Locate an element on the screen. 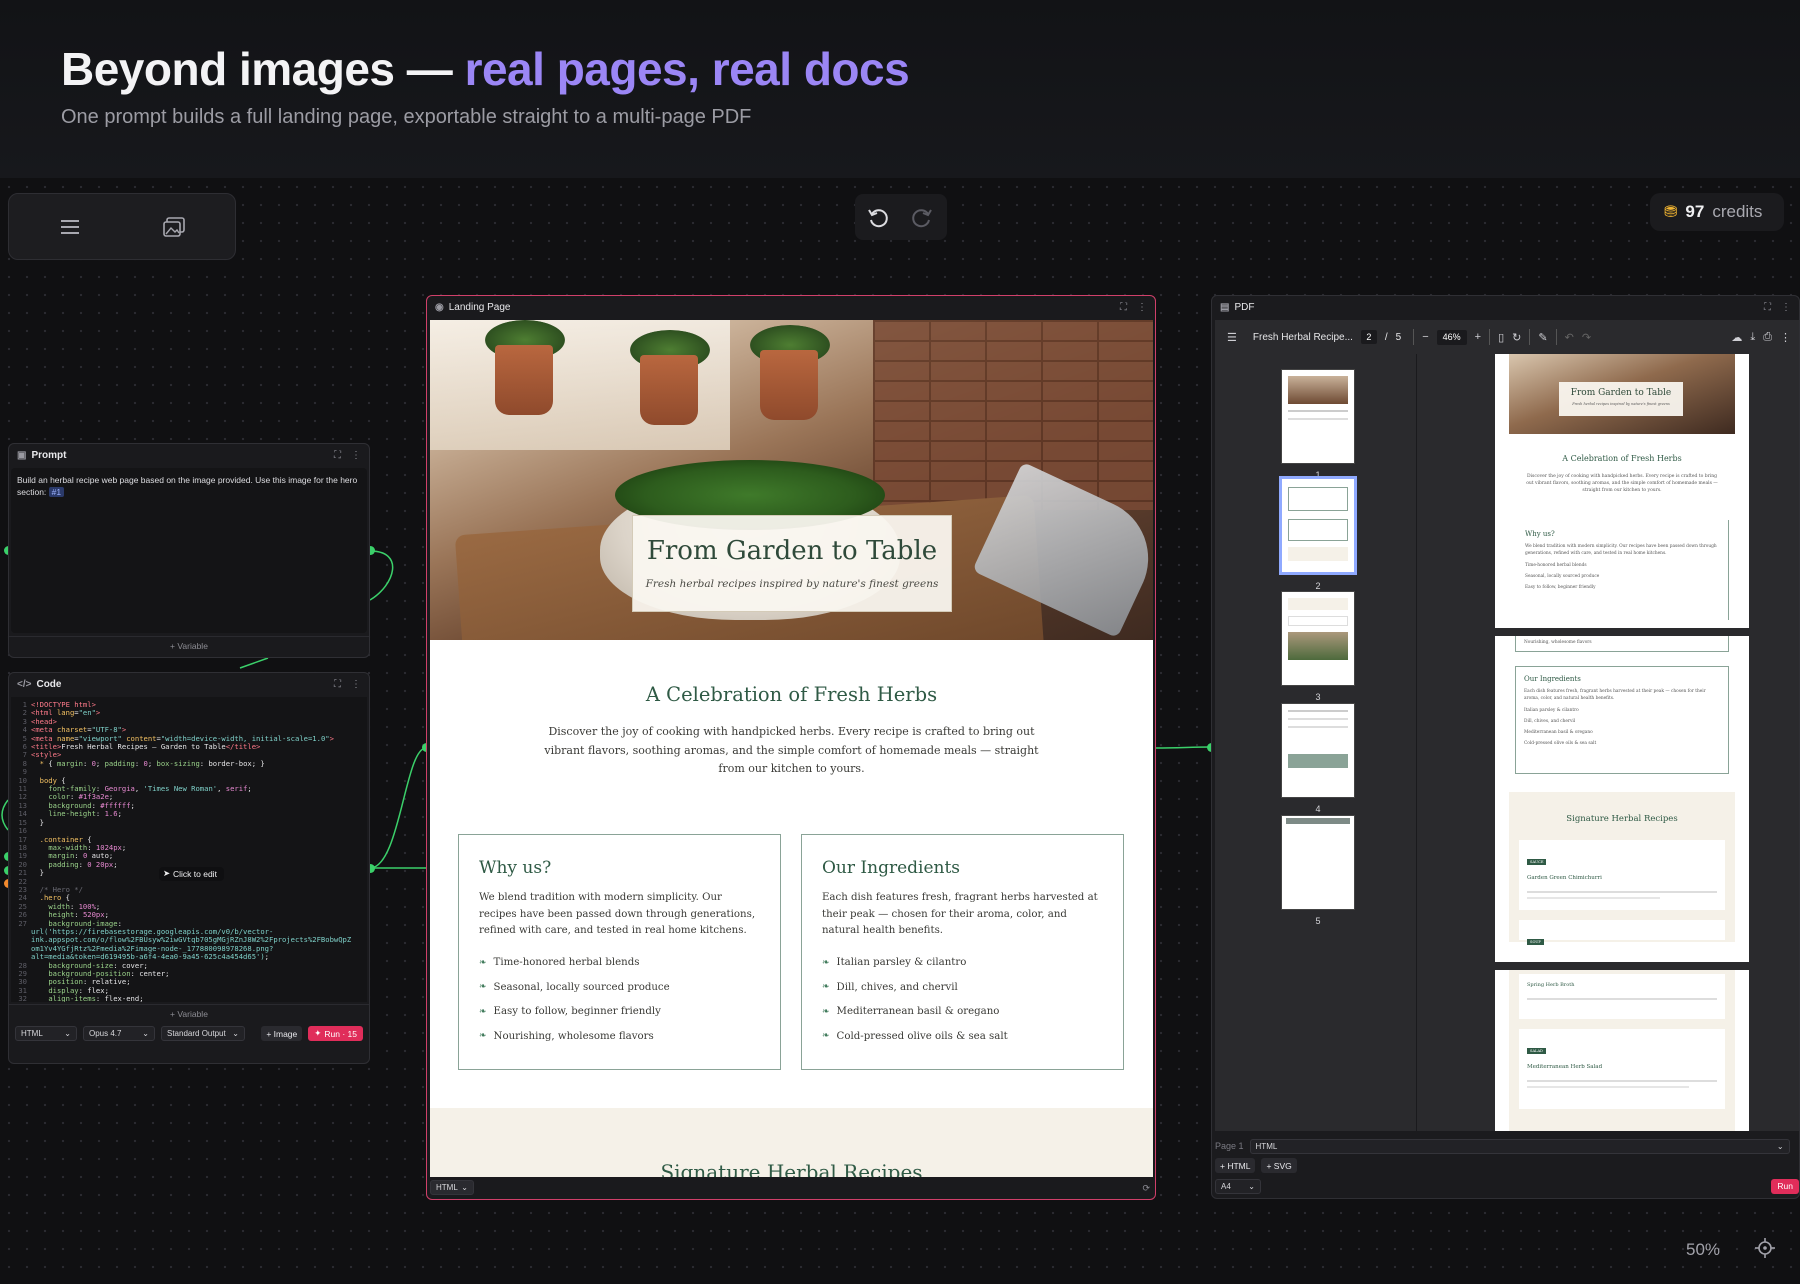 The image size is (1800, 1284). zoom-in-icon: + is located at coordinates (1478, 337).